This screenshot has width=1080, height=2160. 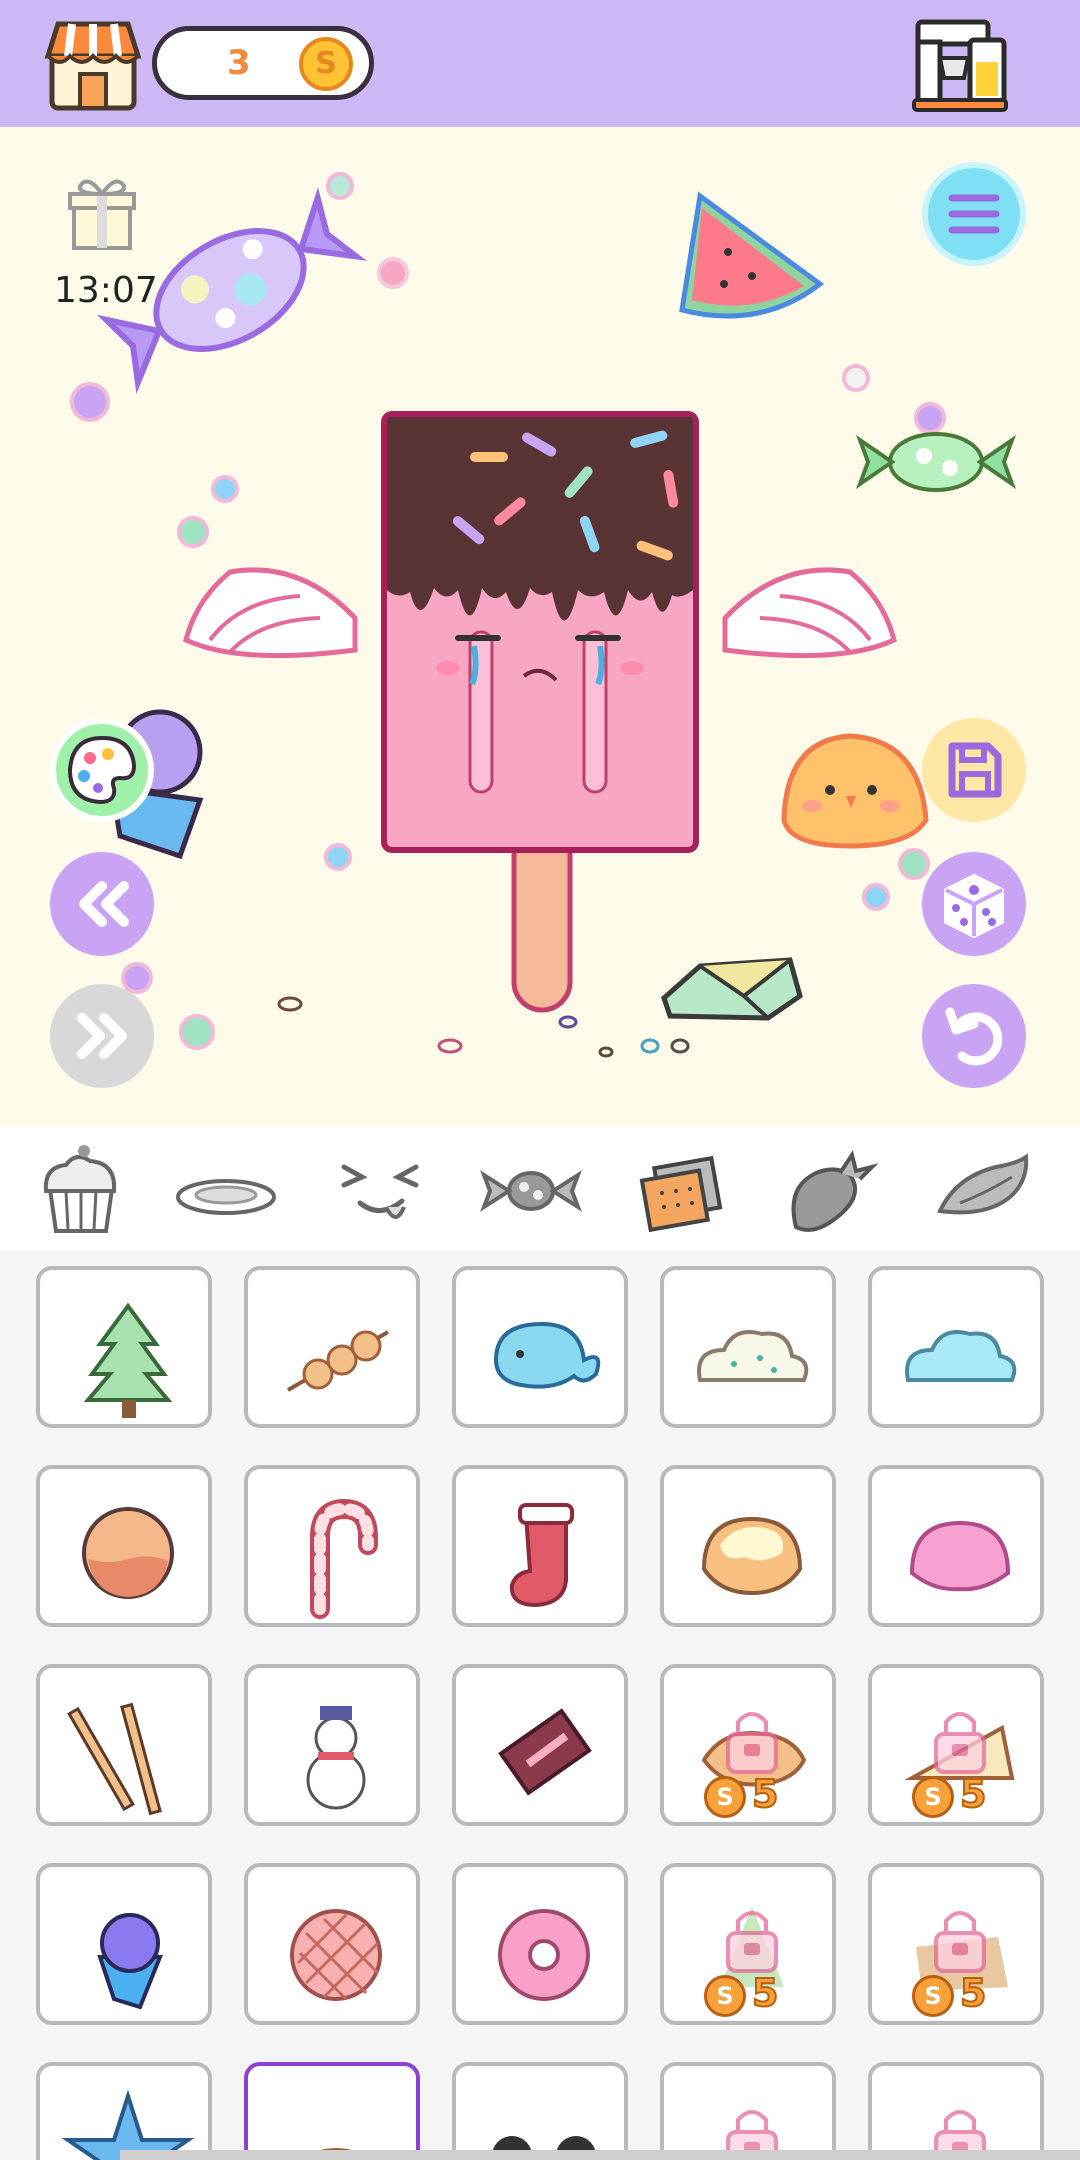 What do you see at coordinates (962, 1951) in the screenshot?
I see `toast-icon` at bounding box center [962, 1951].